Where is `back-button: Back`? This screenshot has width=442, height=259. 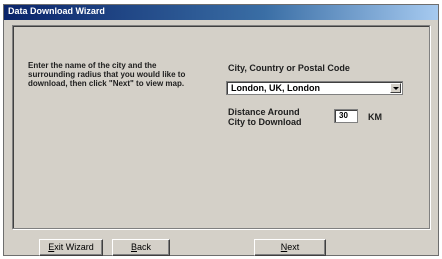 back-button: Back is located at coordinates (141, 247).